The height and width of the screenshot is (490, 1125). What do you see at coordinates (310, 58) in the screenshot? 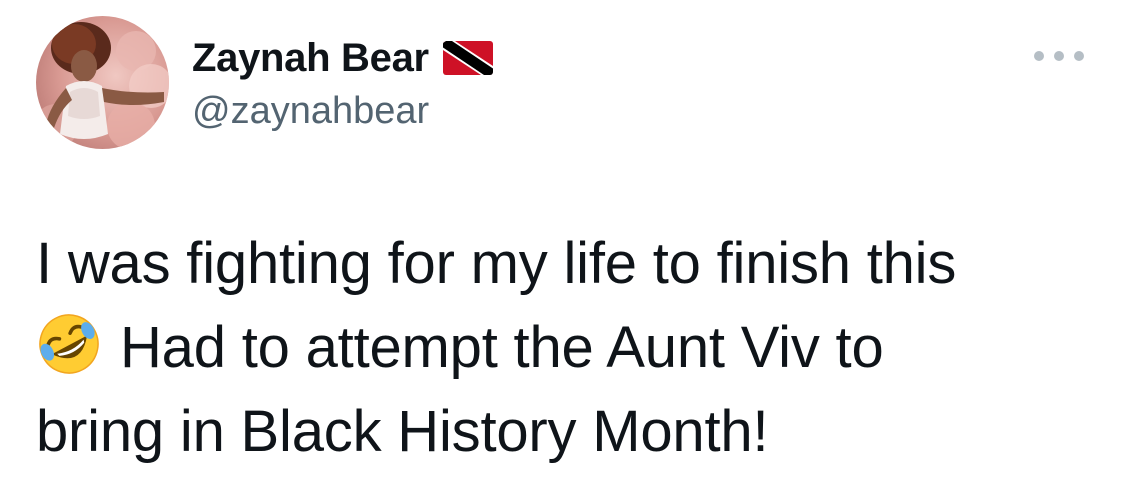
I see `author-display-name: Zaynah Bear` at bounding box center [310, 58].